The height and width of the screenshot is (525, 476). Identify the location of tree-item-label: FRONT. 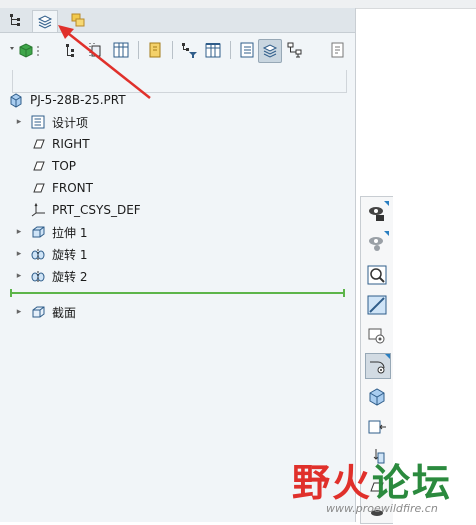
(72, 188).